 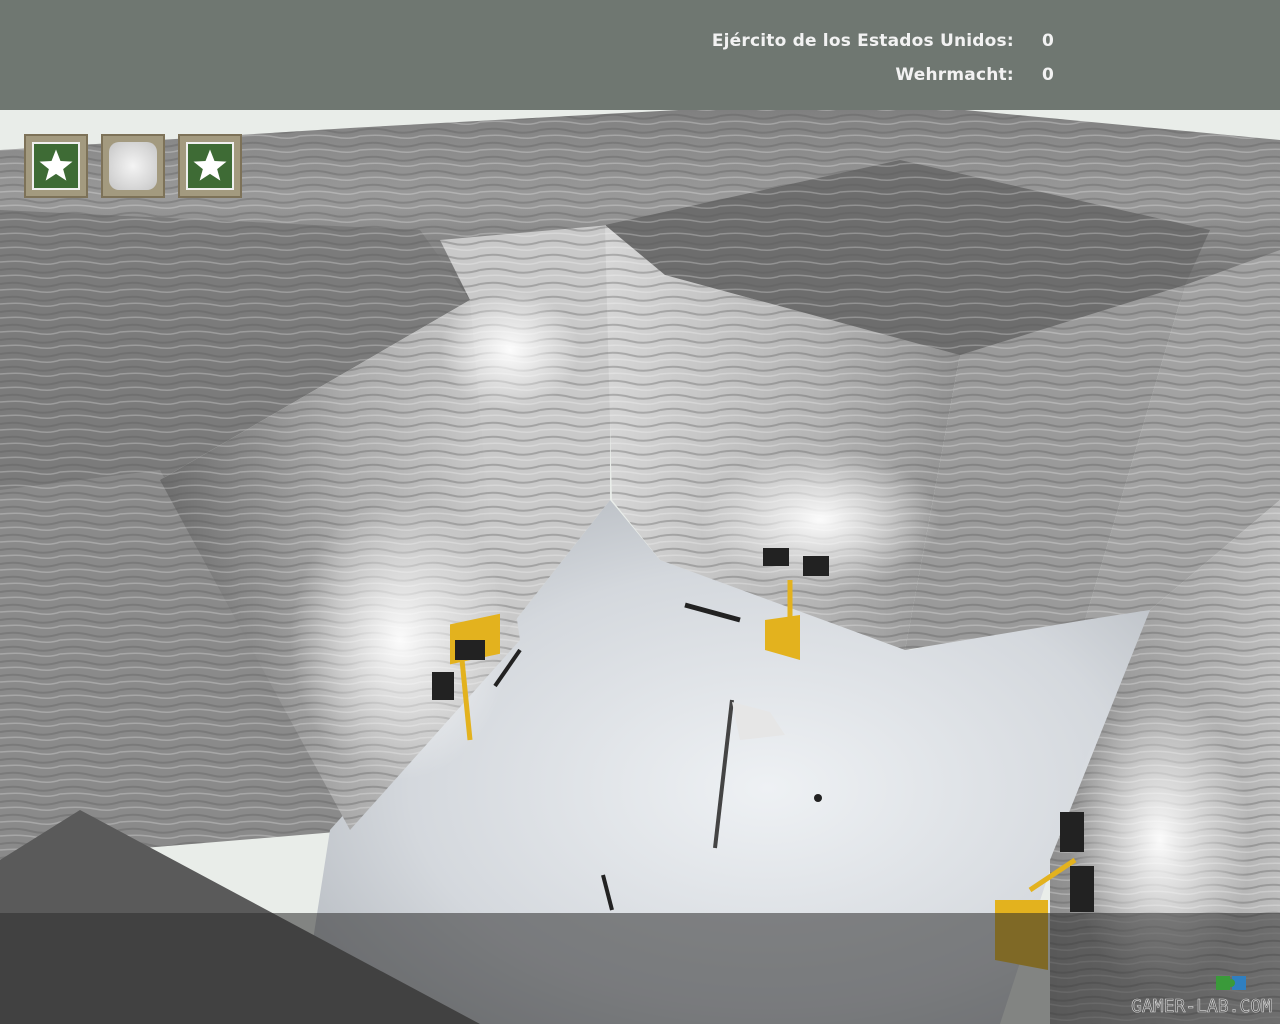 I want to click on score-row-us-army: Ejército de los Estados Unidos: 0, so click(x=883, y=41).